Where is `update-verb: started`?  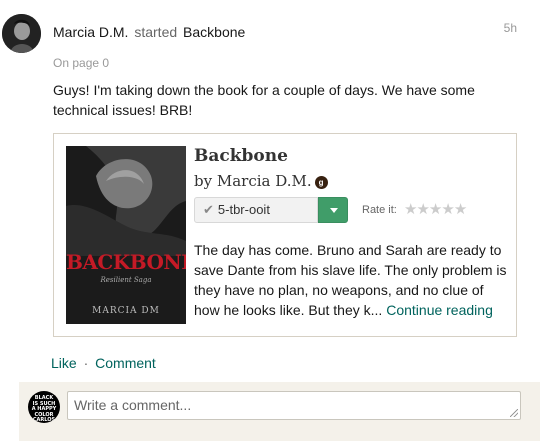 update-verb: started is located at coordinates (156, 32).